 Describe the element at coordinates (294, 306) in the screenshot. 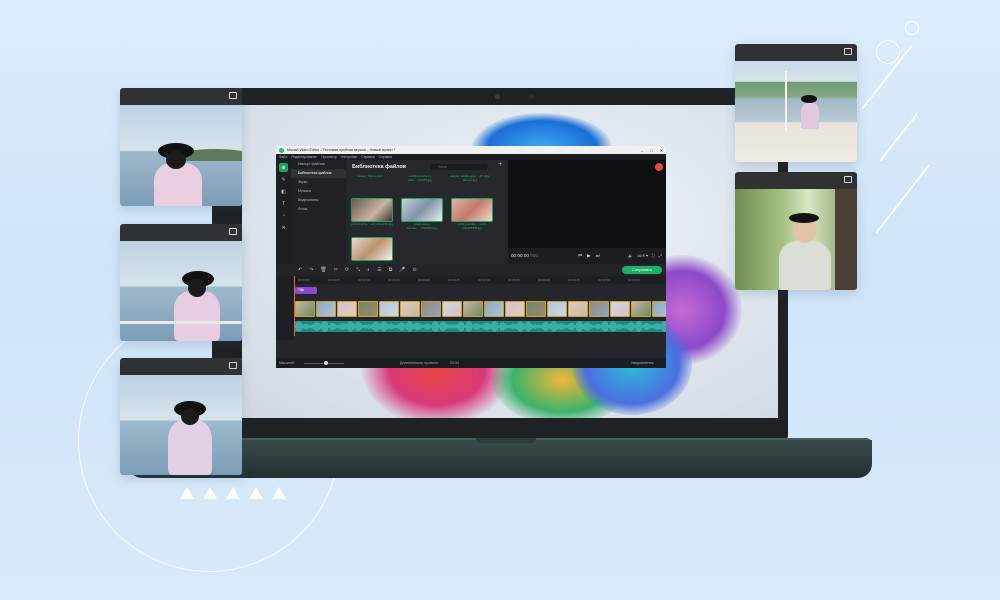

I see `playhead` at that location.